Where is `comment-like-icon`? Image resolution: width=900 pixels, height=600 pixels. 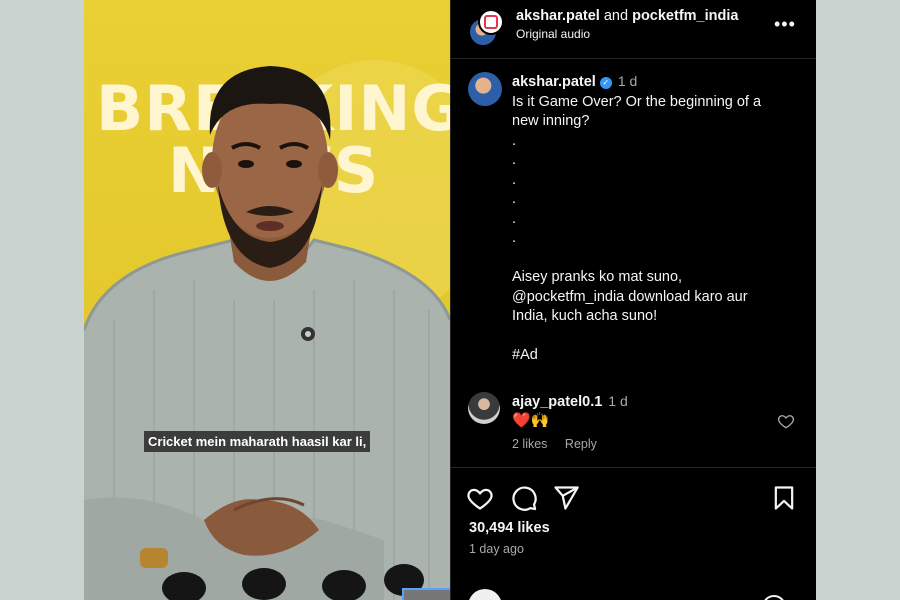
comment-like-icon is located at coordinates (786, 421).